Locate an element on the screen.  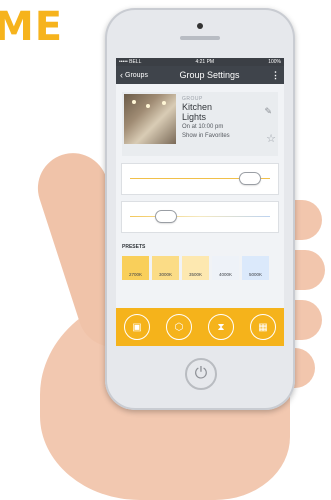
more-menu-icon: ⋮ is located at coordinates (275, 75).